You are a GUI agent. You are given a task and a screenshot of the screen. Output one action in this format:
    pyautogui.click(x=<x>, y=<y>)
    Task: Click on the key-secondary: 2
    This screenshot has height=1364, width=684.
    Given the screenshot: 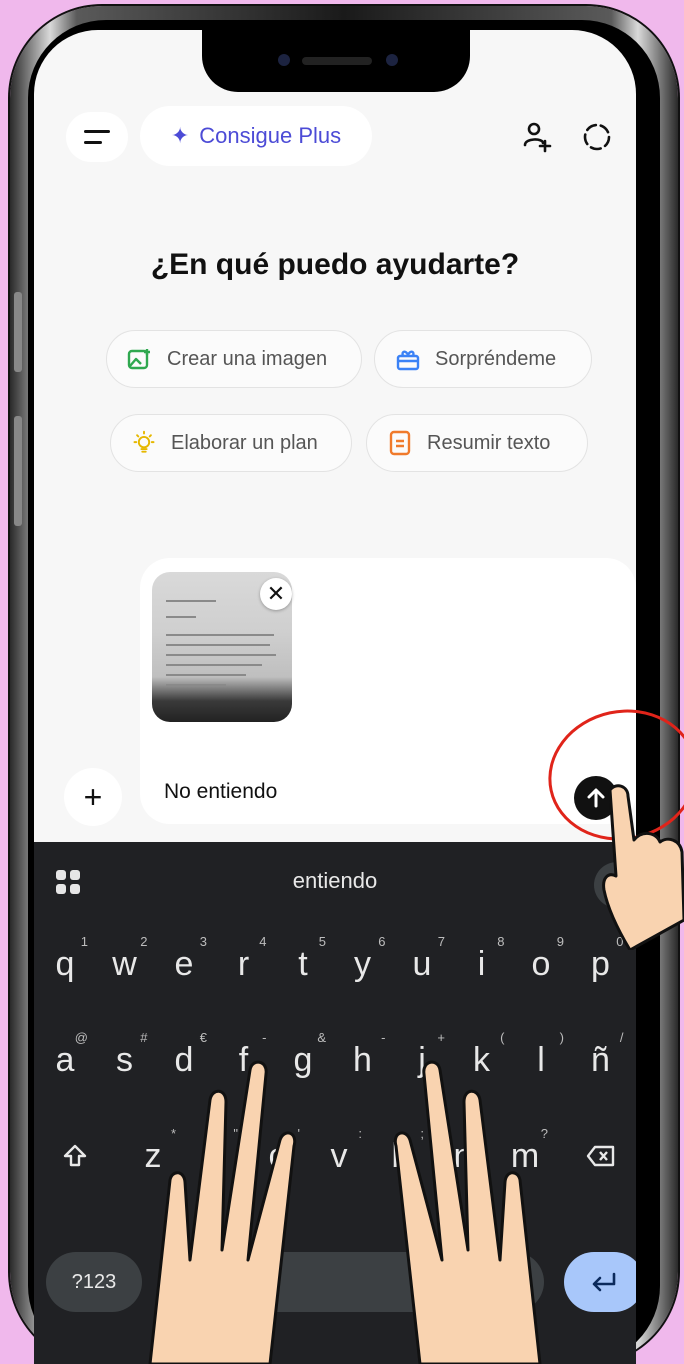 What is the action you would take?
    pyautogui.click(x=144, y=941)
    